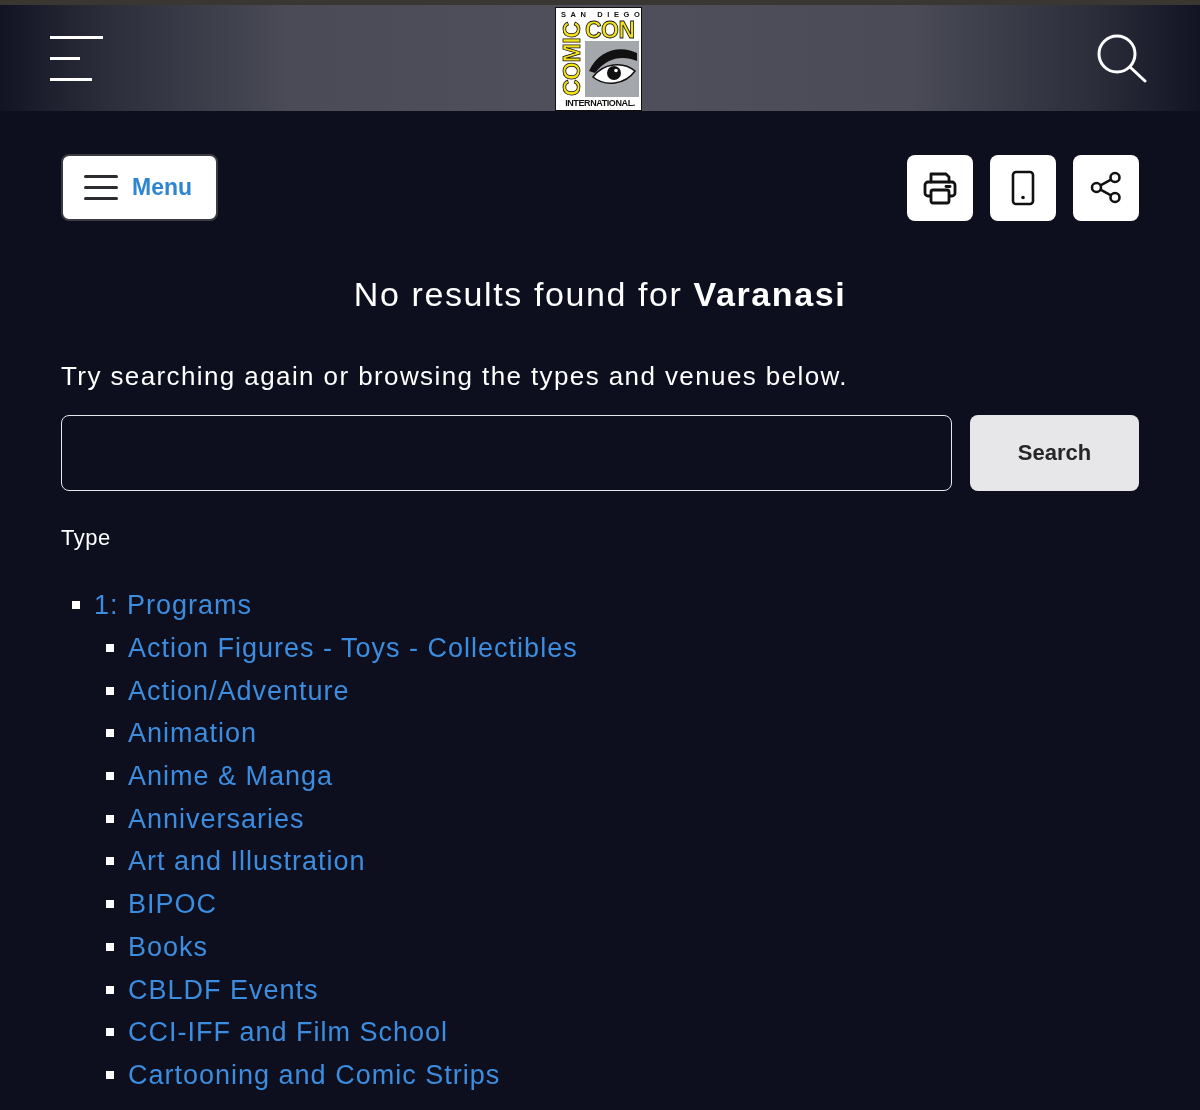  I want to click on type-link: Art and Illustration, so click(247, 861).